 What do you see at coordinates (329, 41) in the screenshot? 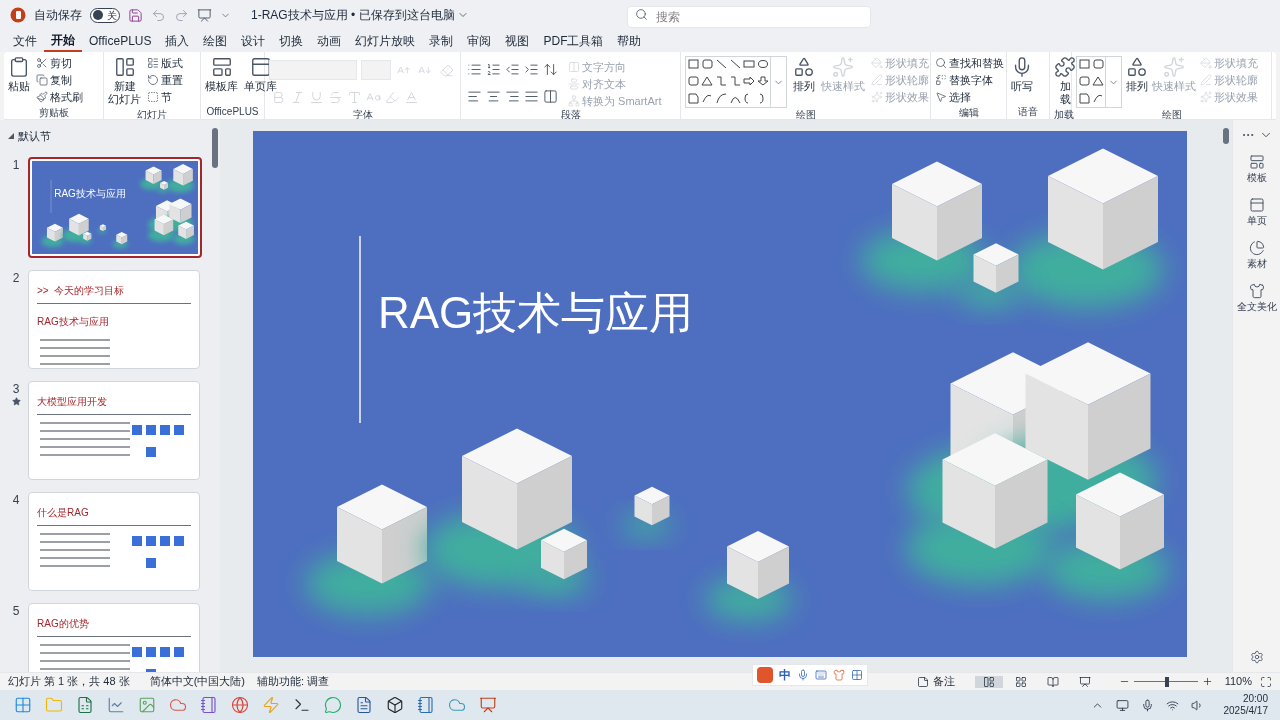
I see `menu-tab: 动画` at bounding box center [329, 41].